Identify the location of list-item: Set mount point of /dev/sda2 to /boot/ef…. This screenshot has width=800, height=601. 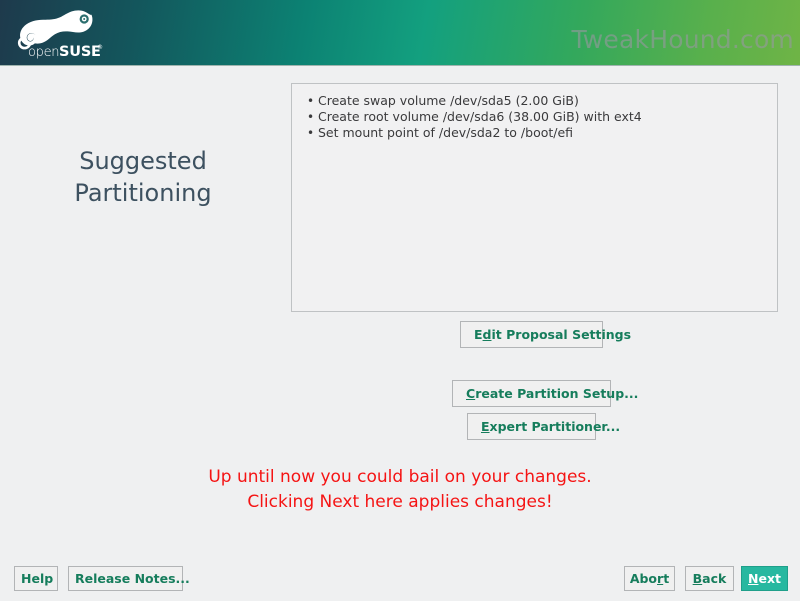
(537, 133).